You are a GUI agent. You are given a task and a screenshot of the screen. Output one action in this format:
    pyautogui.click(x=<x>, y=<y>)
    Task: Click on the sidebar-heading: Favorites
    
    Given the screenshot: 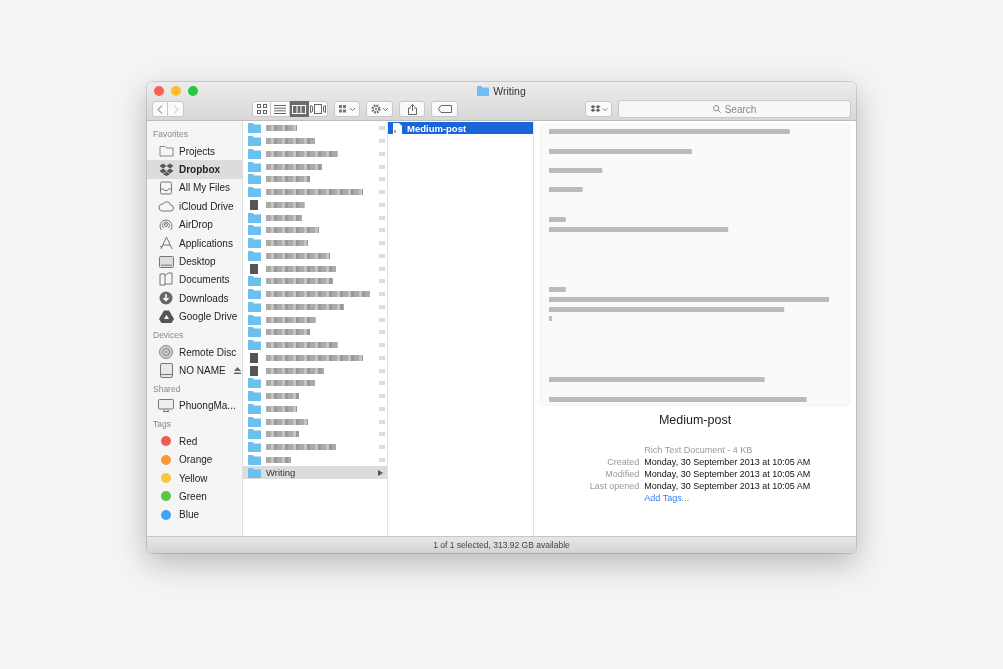 What is the action you would take?
    pyautogui.click(x=170, y=134)
    